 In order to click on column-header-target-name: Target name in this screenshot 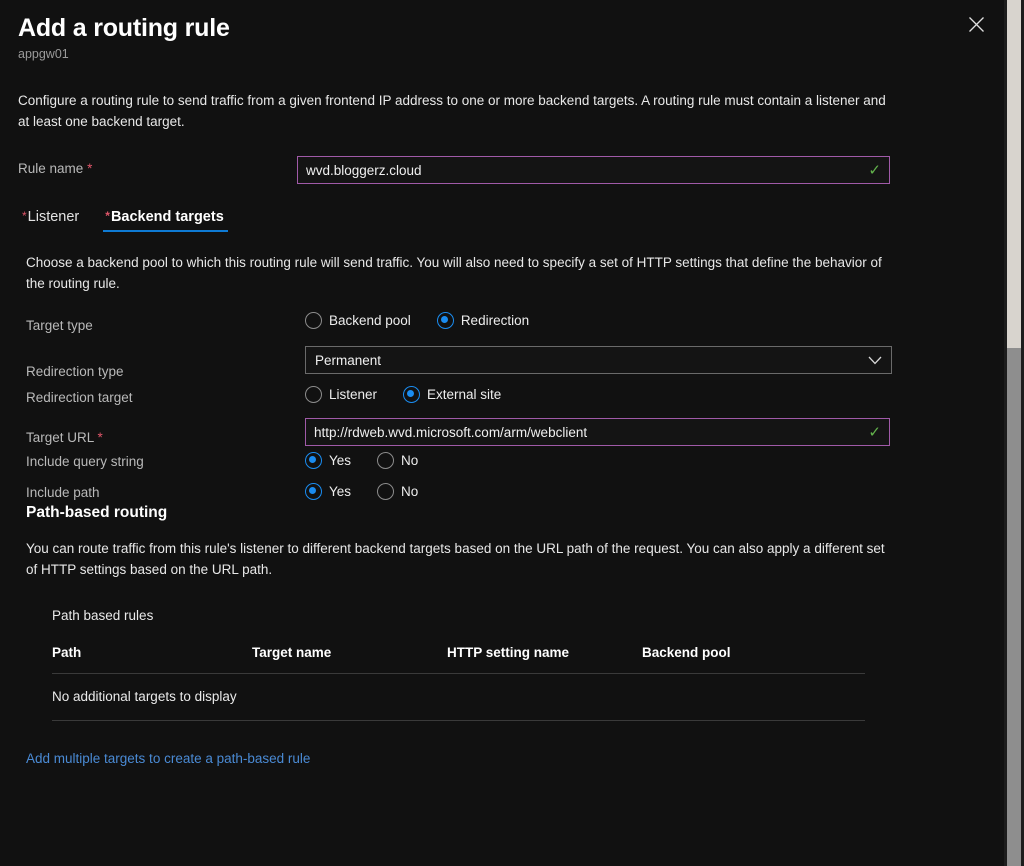, I will do `click(349, 659)`.